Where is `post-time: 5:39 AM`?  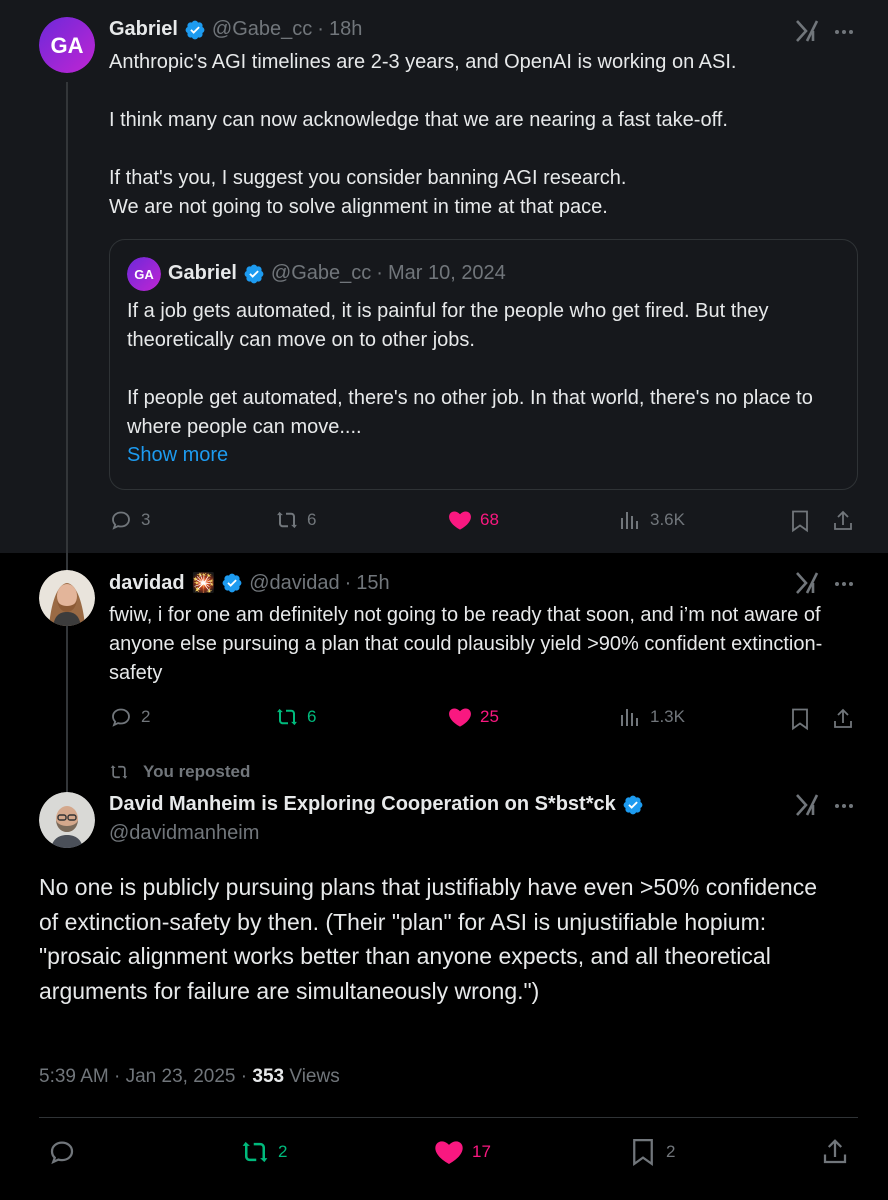 post-time: 5:39 AM is located at coordinates (74, 1076).